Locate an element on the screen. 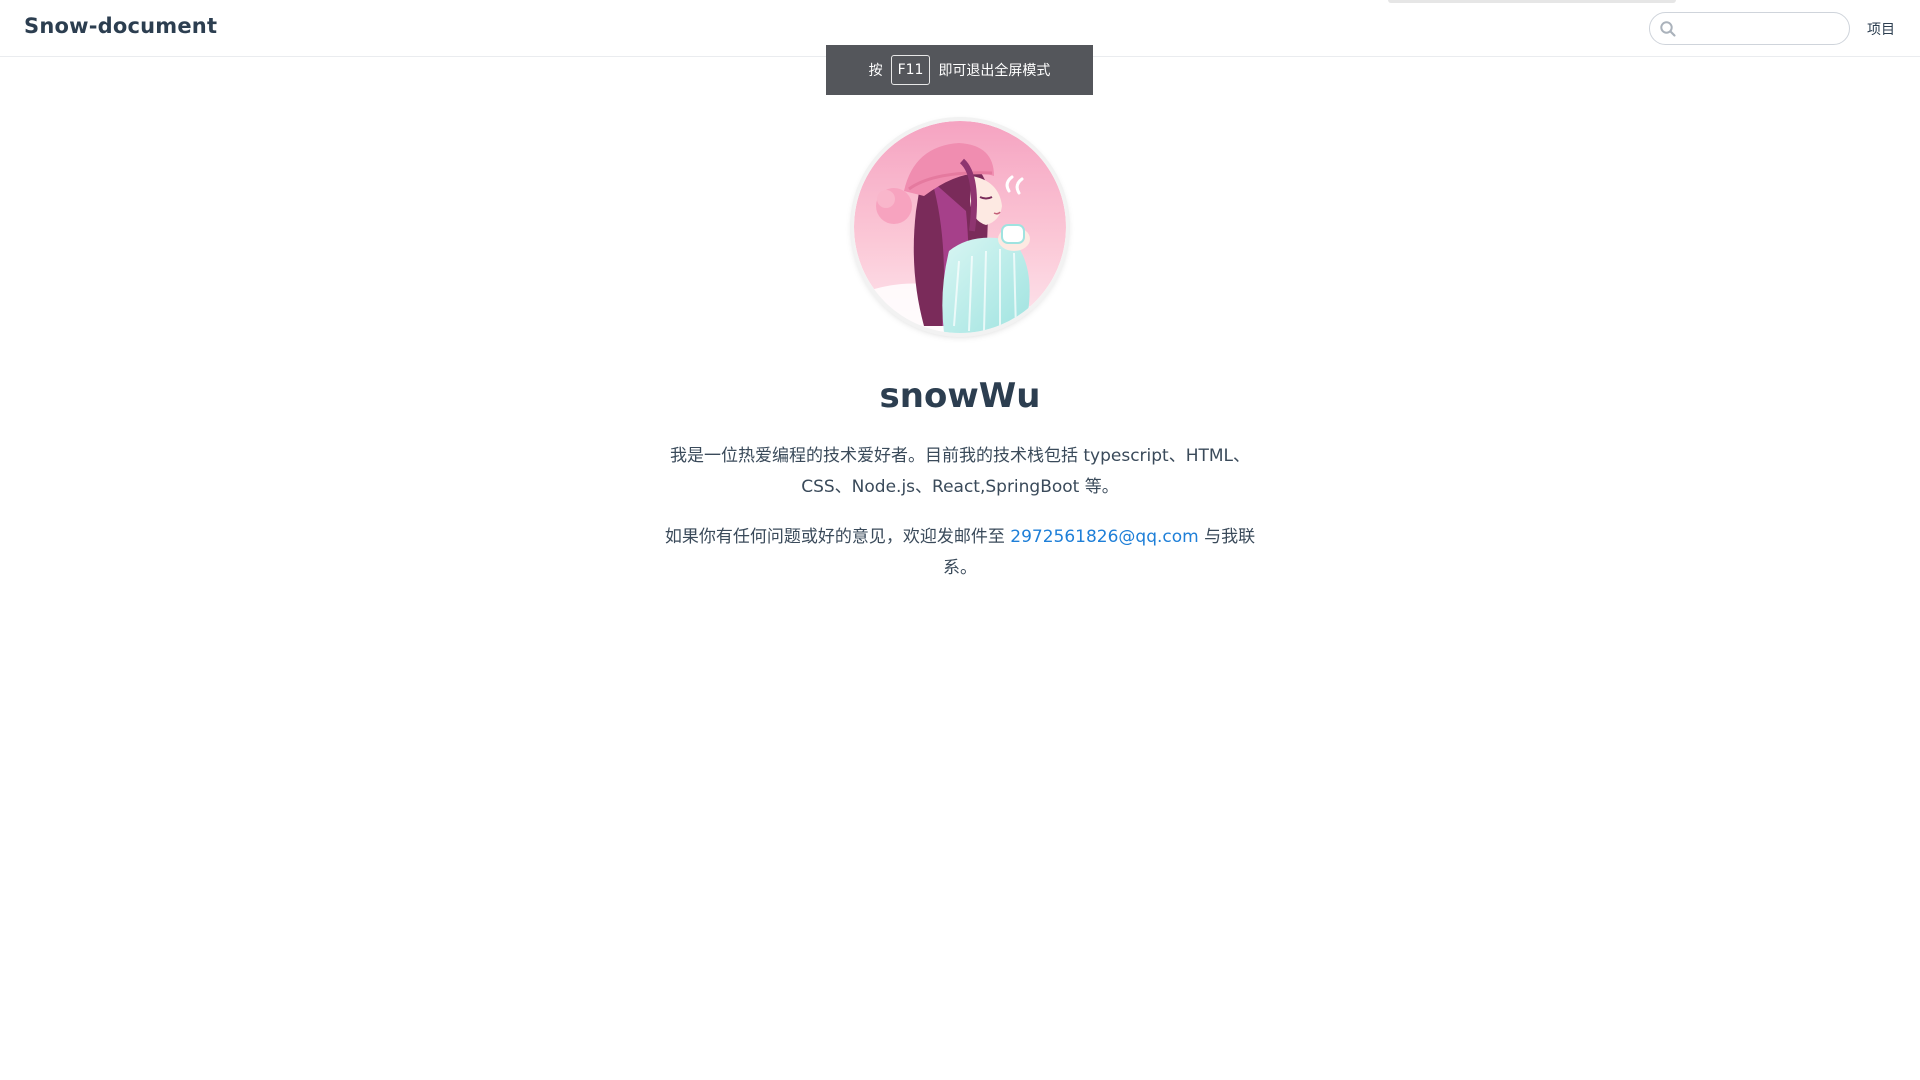 This screenshot has width=1920, height=1080. avatar is located at coordinates (960, 227).